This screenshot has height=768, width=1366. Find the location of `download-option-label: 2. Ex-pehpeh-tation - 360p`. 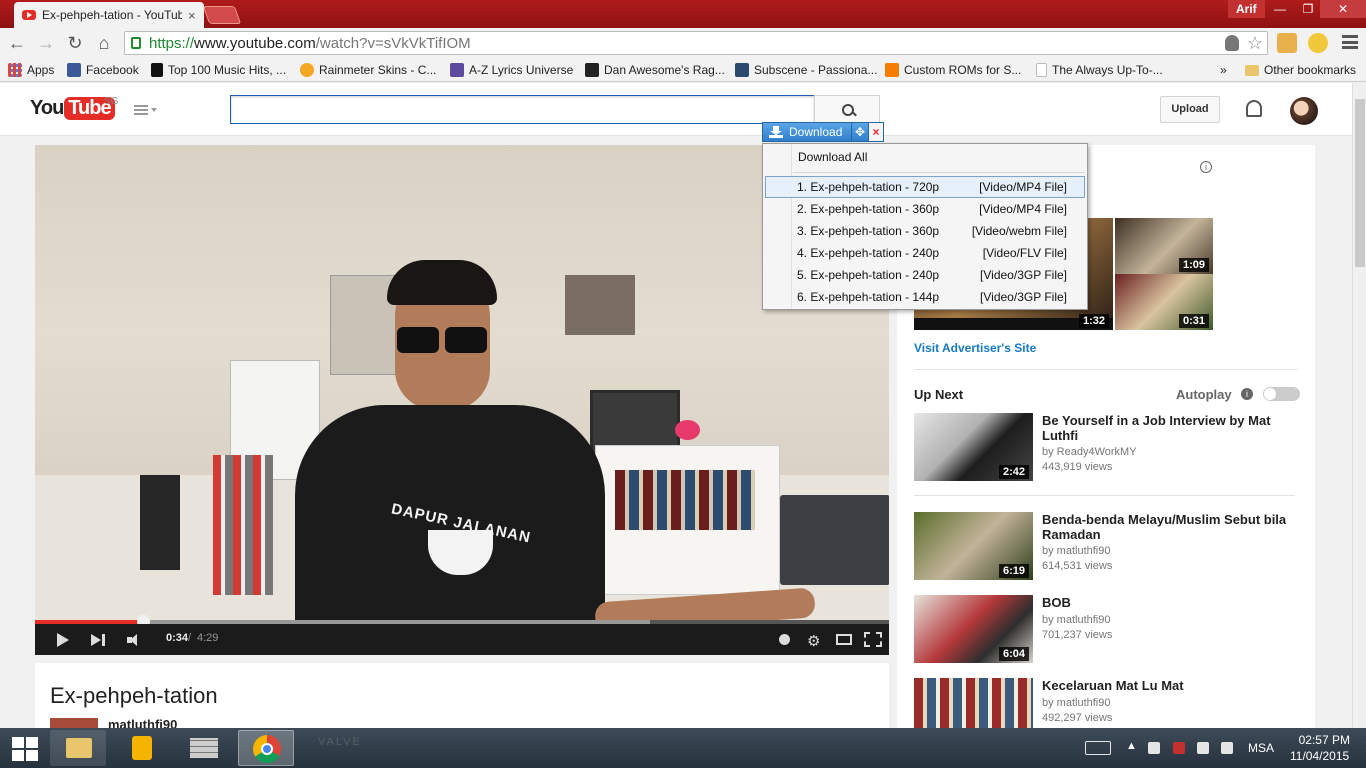

download-option-label: 2. Ex-pehpeh-tation - 360p is located at coordinates (868, 209).